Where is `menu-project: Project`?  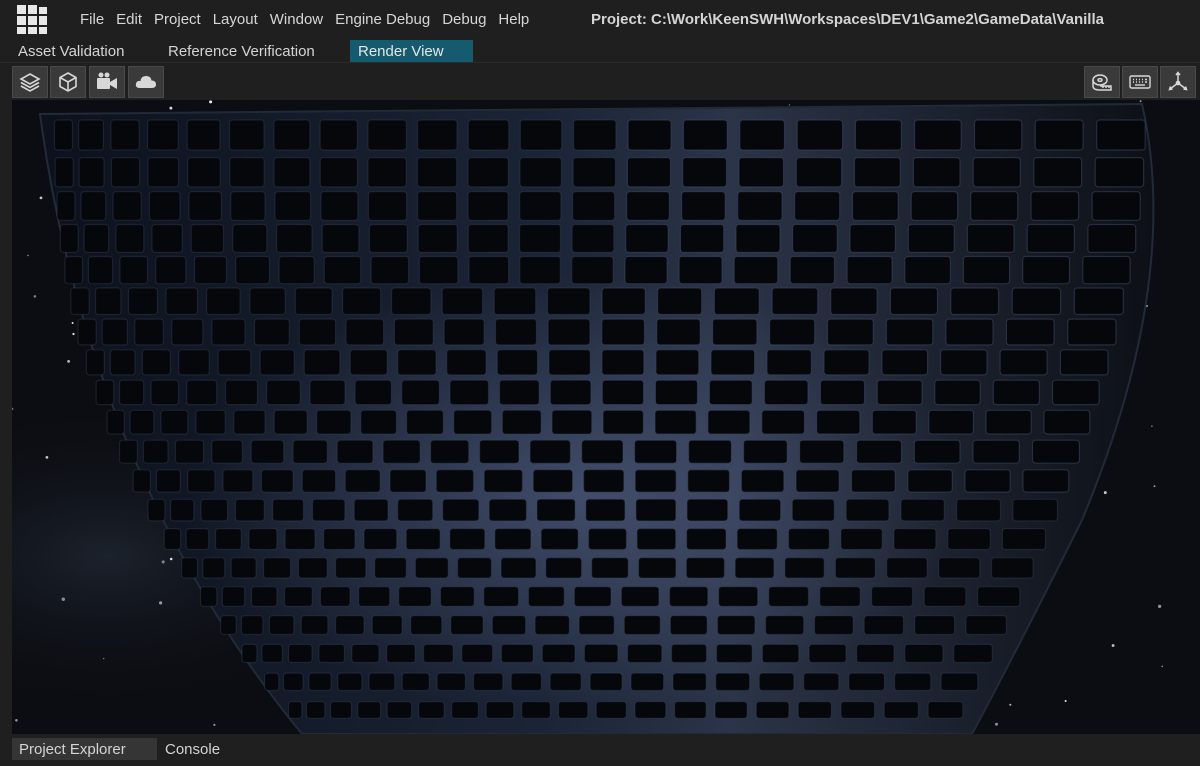 menu-project: Project is located at coordinates (177, 19).